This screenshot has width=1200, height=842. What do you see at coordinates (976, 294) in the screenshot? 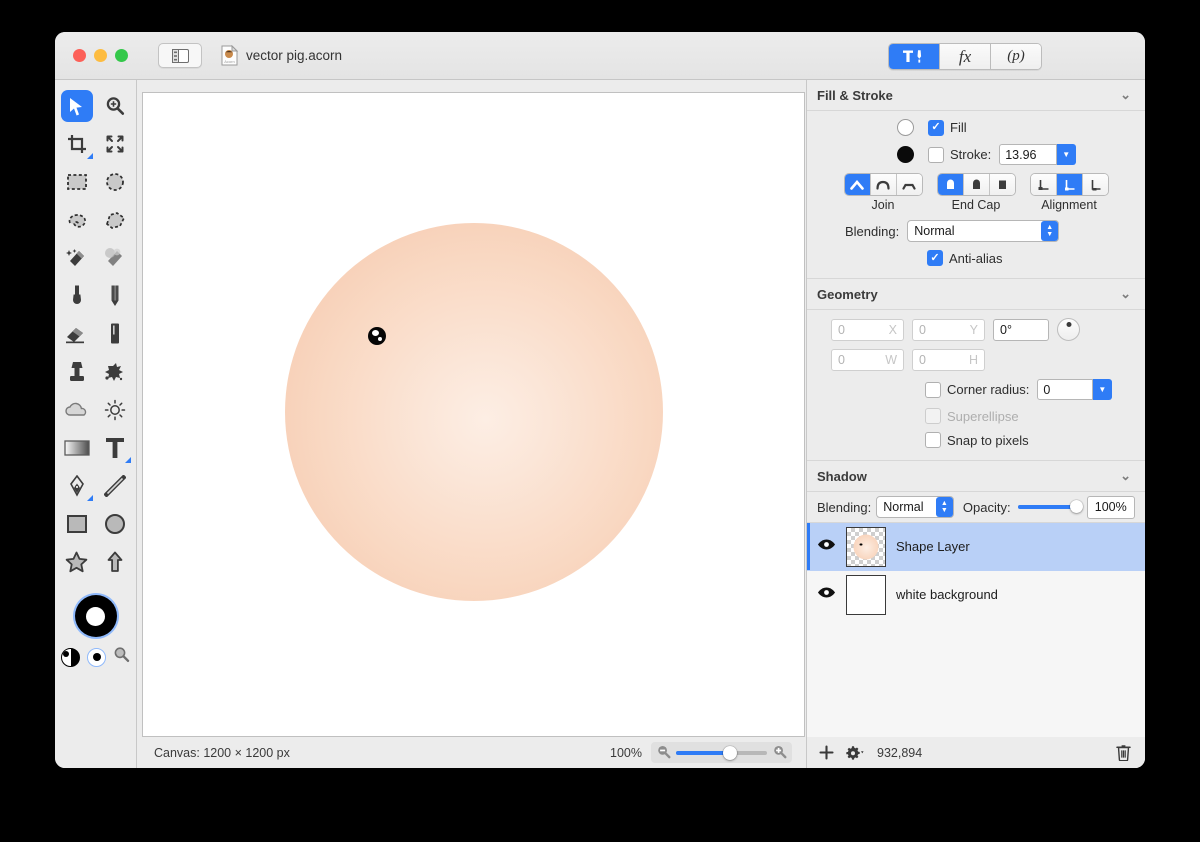
I see `section-header-geometry: Geometry ⌄` at bounding box center [976, 294].